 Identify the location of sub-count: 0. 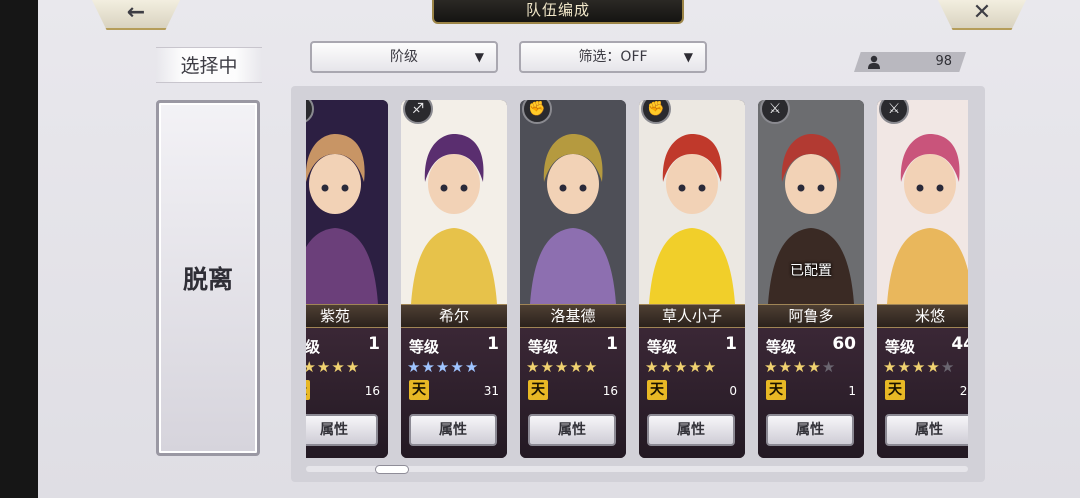
(733, 391).